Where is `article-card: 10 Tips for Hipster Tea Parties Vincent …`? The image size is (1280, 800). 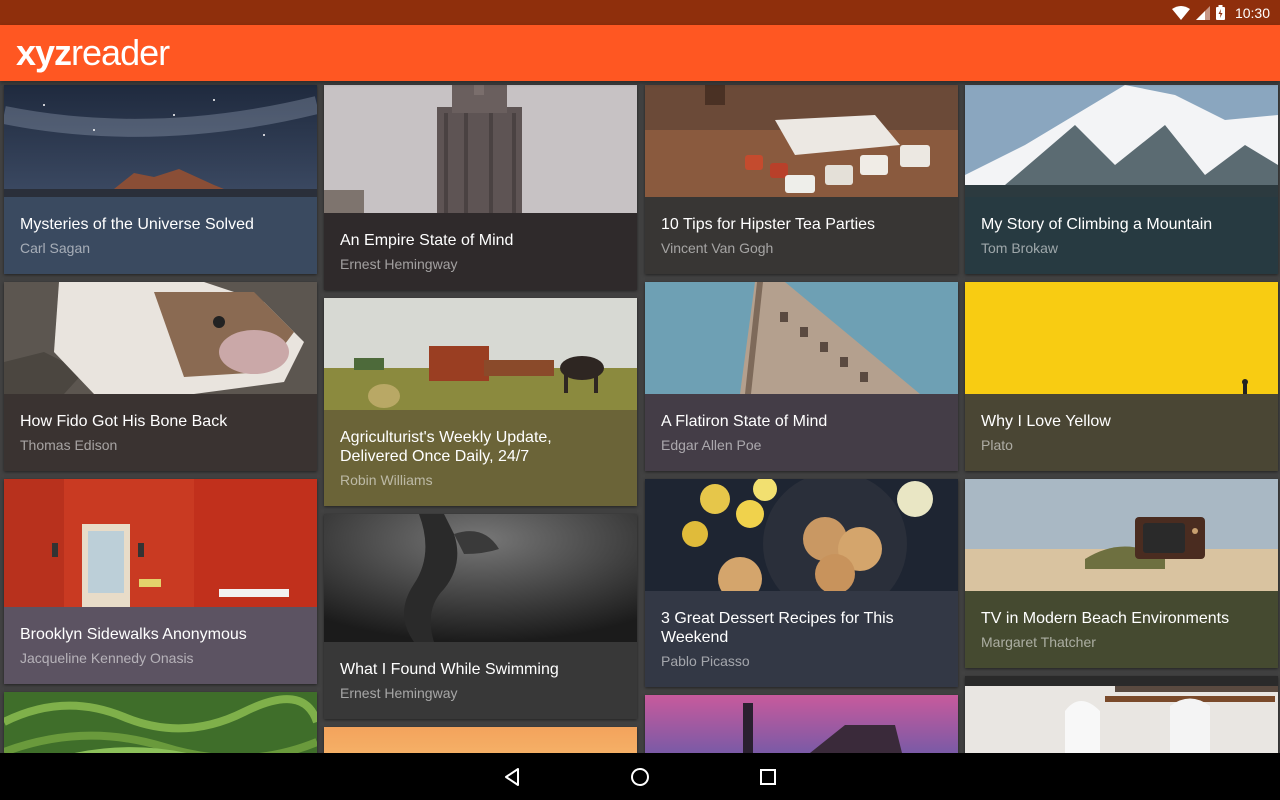
article-card: 10 Tips for Hipster Tea Parties Vincent … is located at coordinates (801, 179).